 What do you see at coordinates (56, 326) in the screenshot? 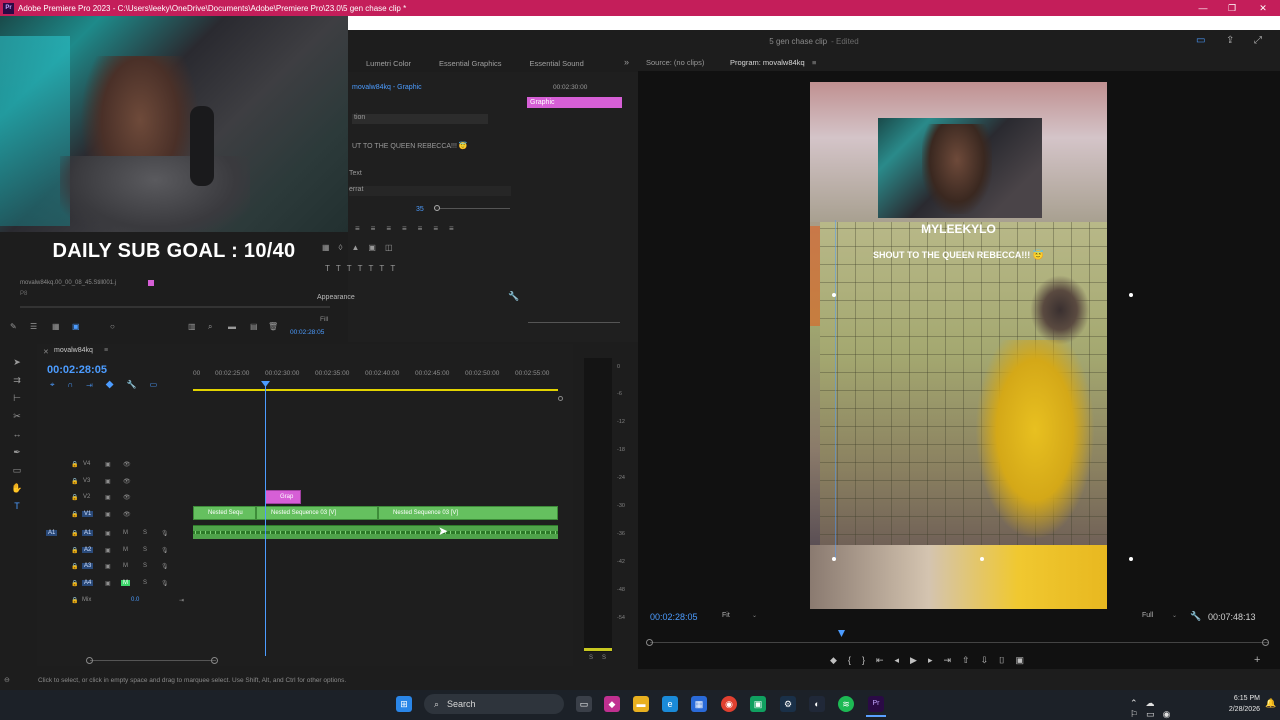
I see `icon-view-icon: ▦` at bounding box center [56, 326].